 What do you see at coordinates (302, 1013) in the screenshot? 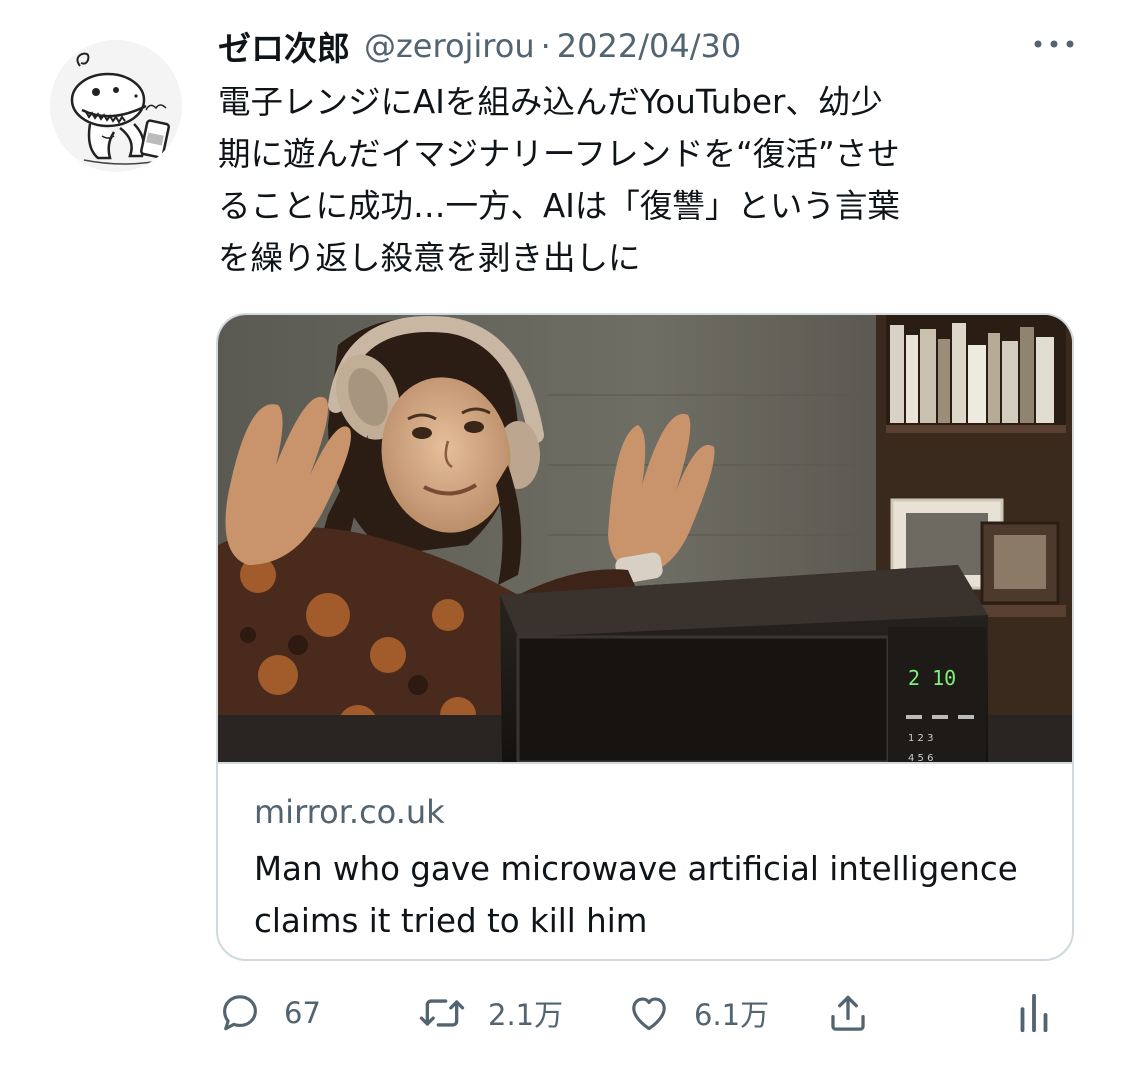
I see `reply-count: 67` at bounding box center [302, 1013].